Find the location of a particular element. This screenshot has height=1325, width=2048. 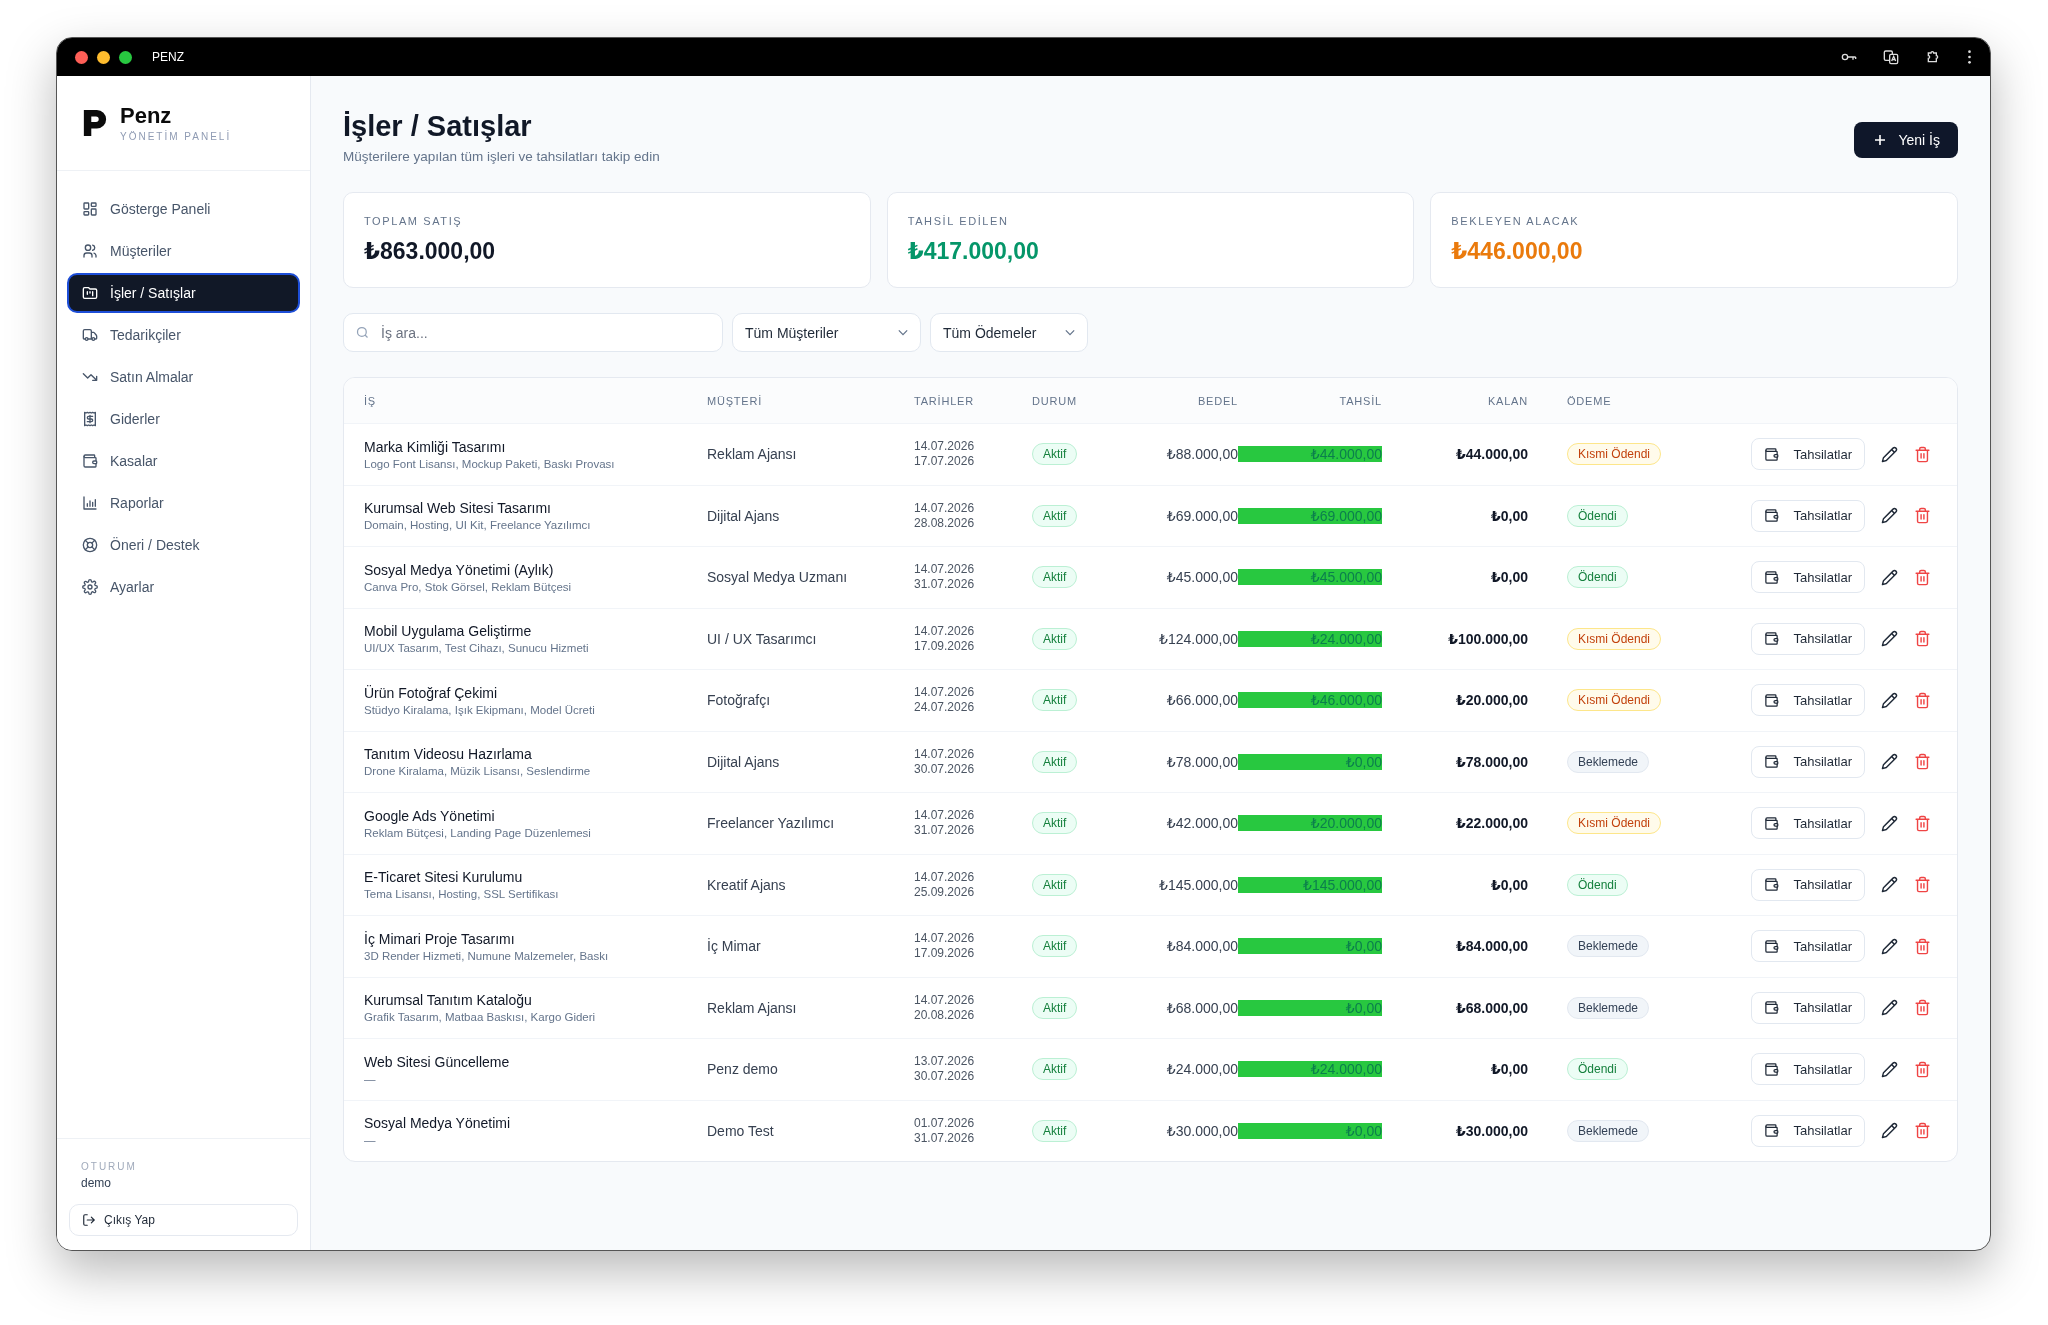

customer-cell-text: Reklam Ajansı is located at coordinates (752, 1007).